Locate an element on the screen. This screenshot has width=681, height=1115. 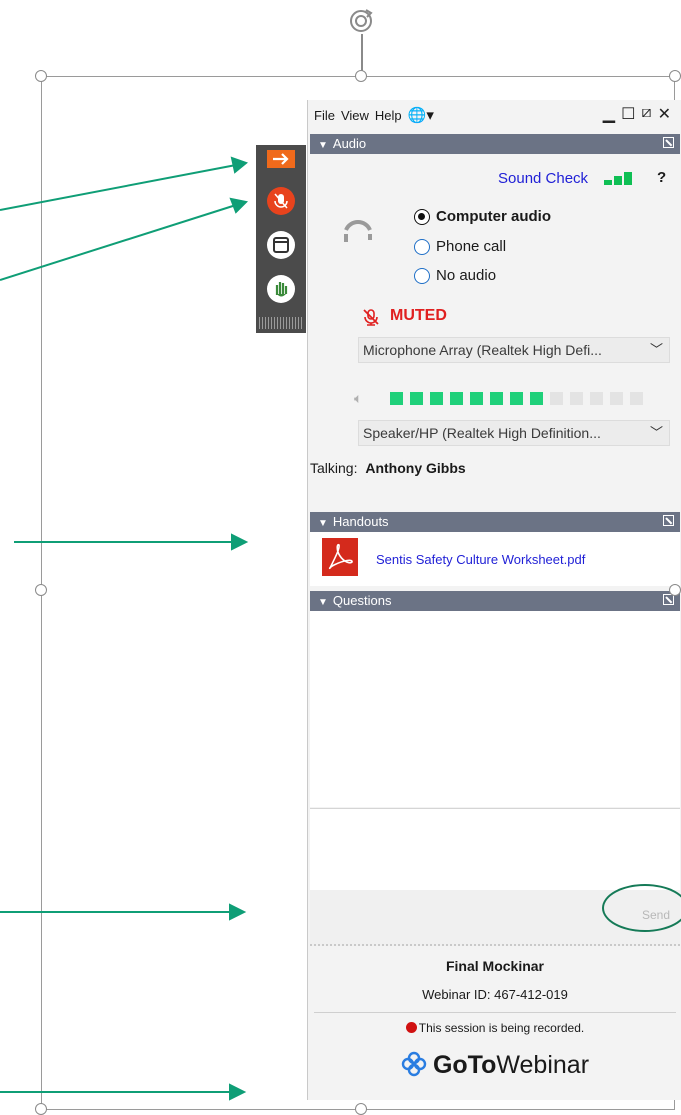
resize-handle-bottom-left is located at coordinates (41, 1109).